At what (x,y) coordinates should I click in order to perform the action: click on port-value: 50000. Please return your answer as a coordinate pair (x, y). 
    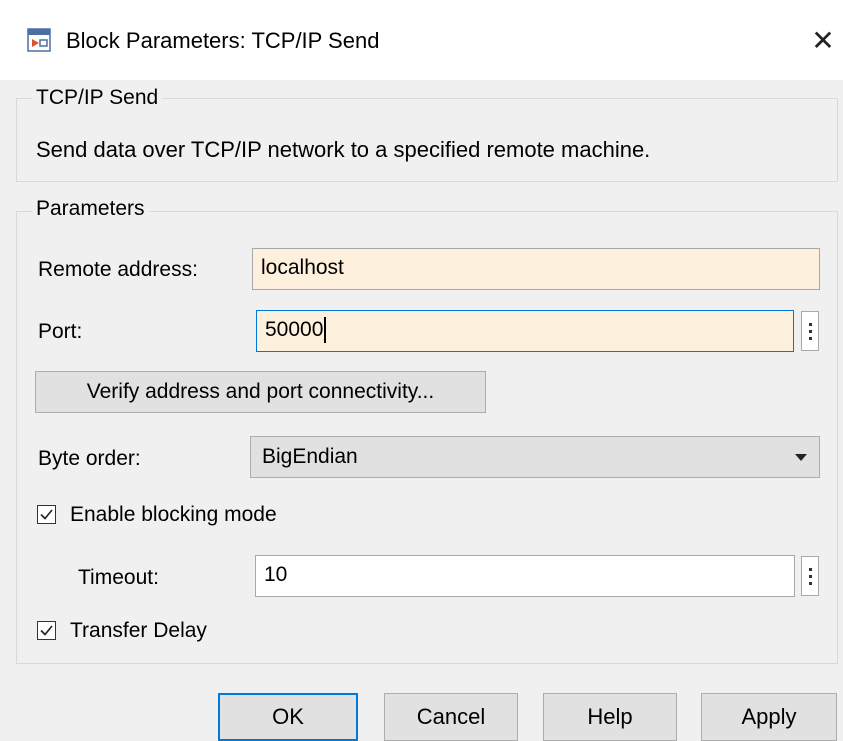
    Looking at the image, I should click on (294, 329).